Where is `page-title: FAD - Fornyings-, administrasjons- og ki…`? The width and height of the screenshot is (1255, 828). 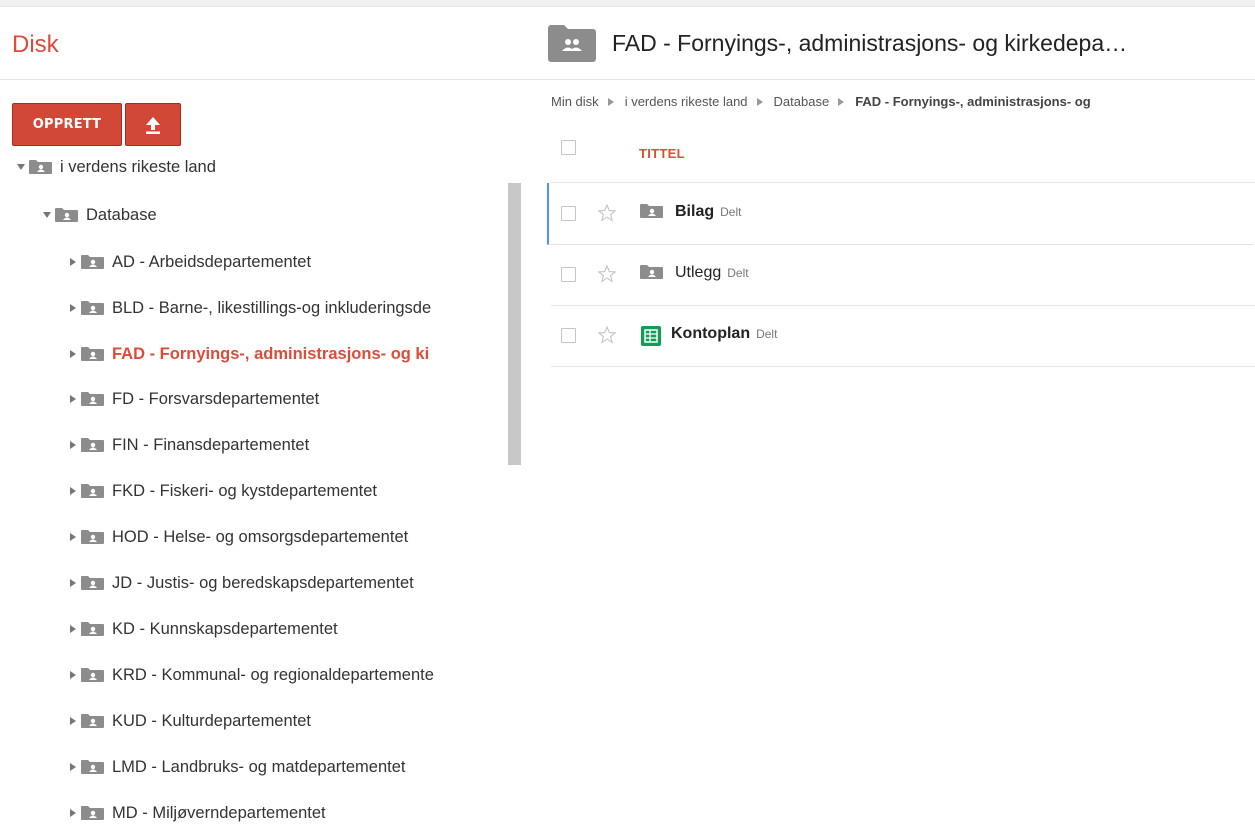 page-title: FAD - Fornyings-, administrasjons- og ki… is located at coordinates (870, 43).